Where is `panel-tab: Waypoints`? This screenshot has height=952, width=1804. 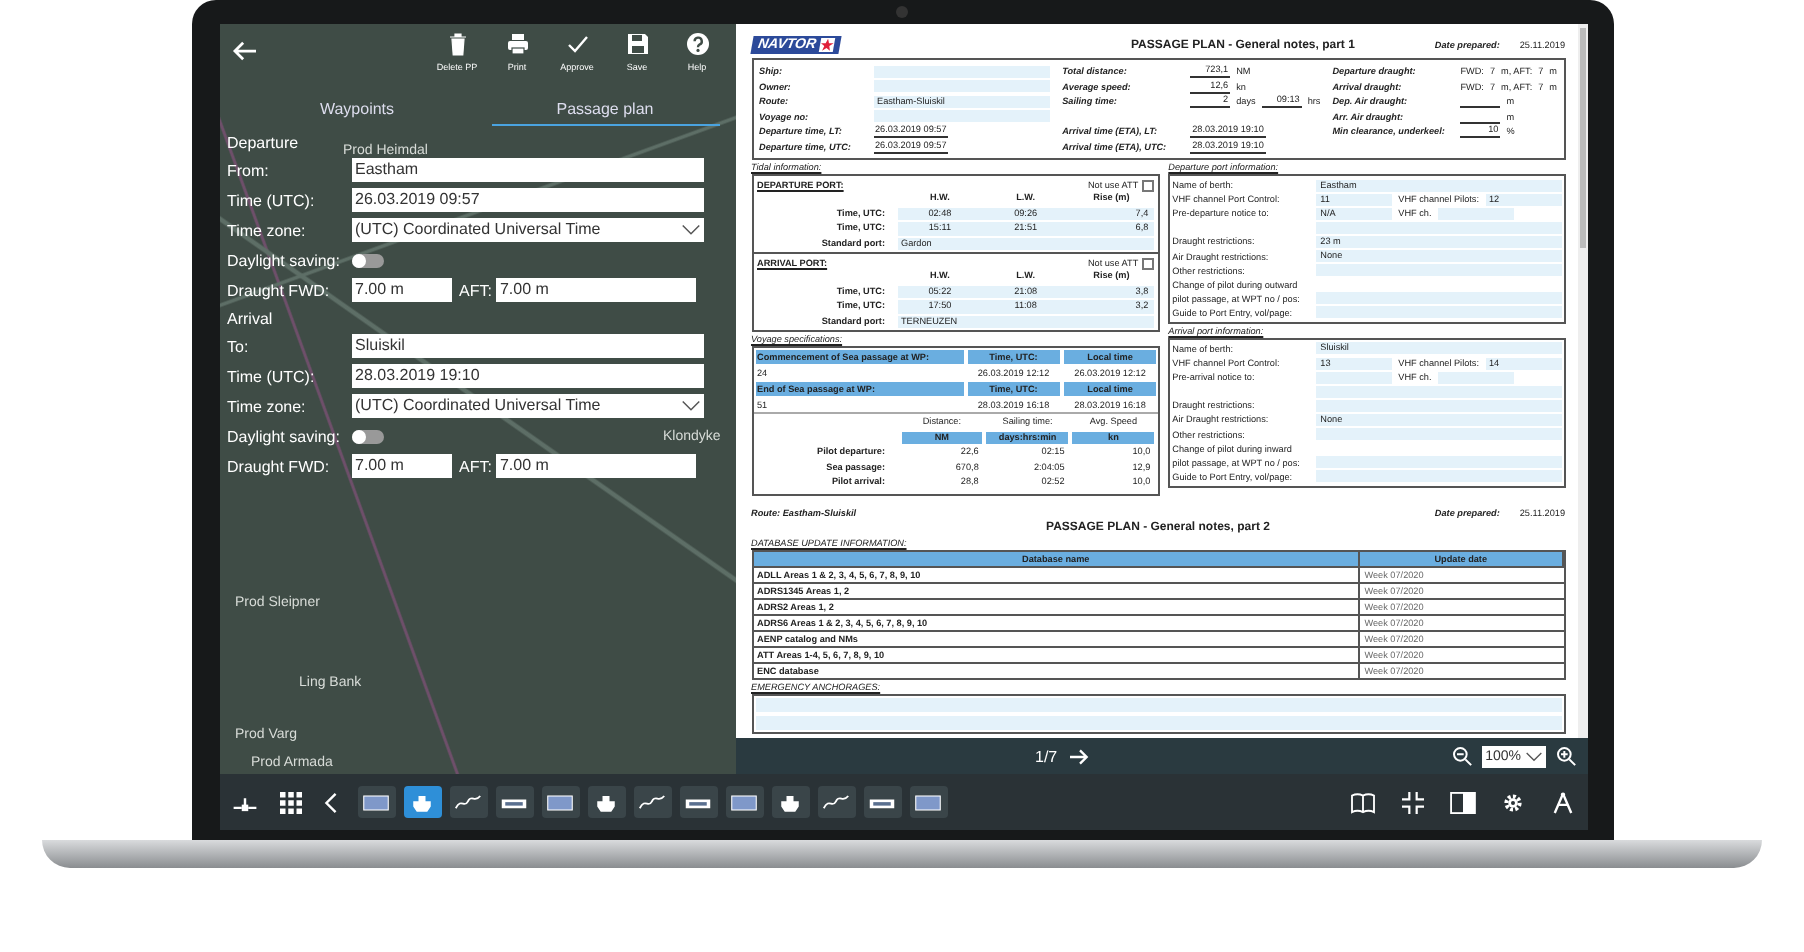
panel-tab: Waypoints is located at coordinates (357, 111).